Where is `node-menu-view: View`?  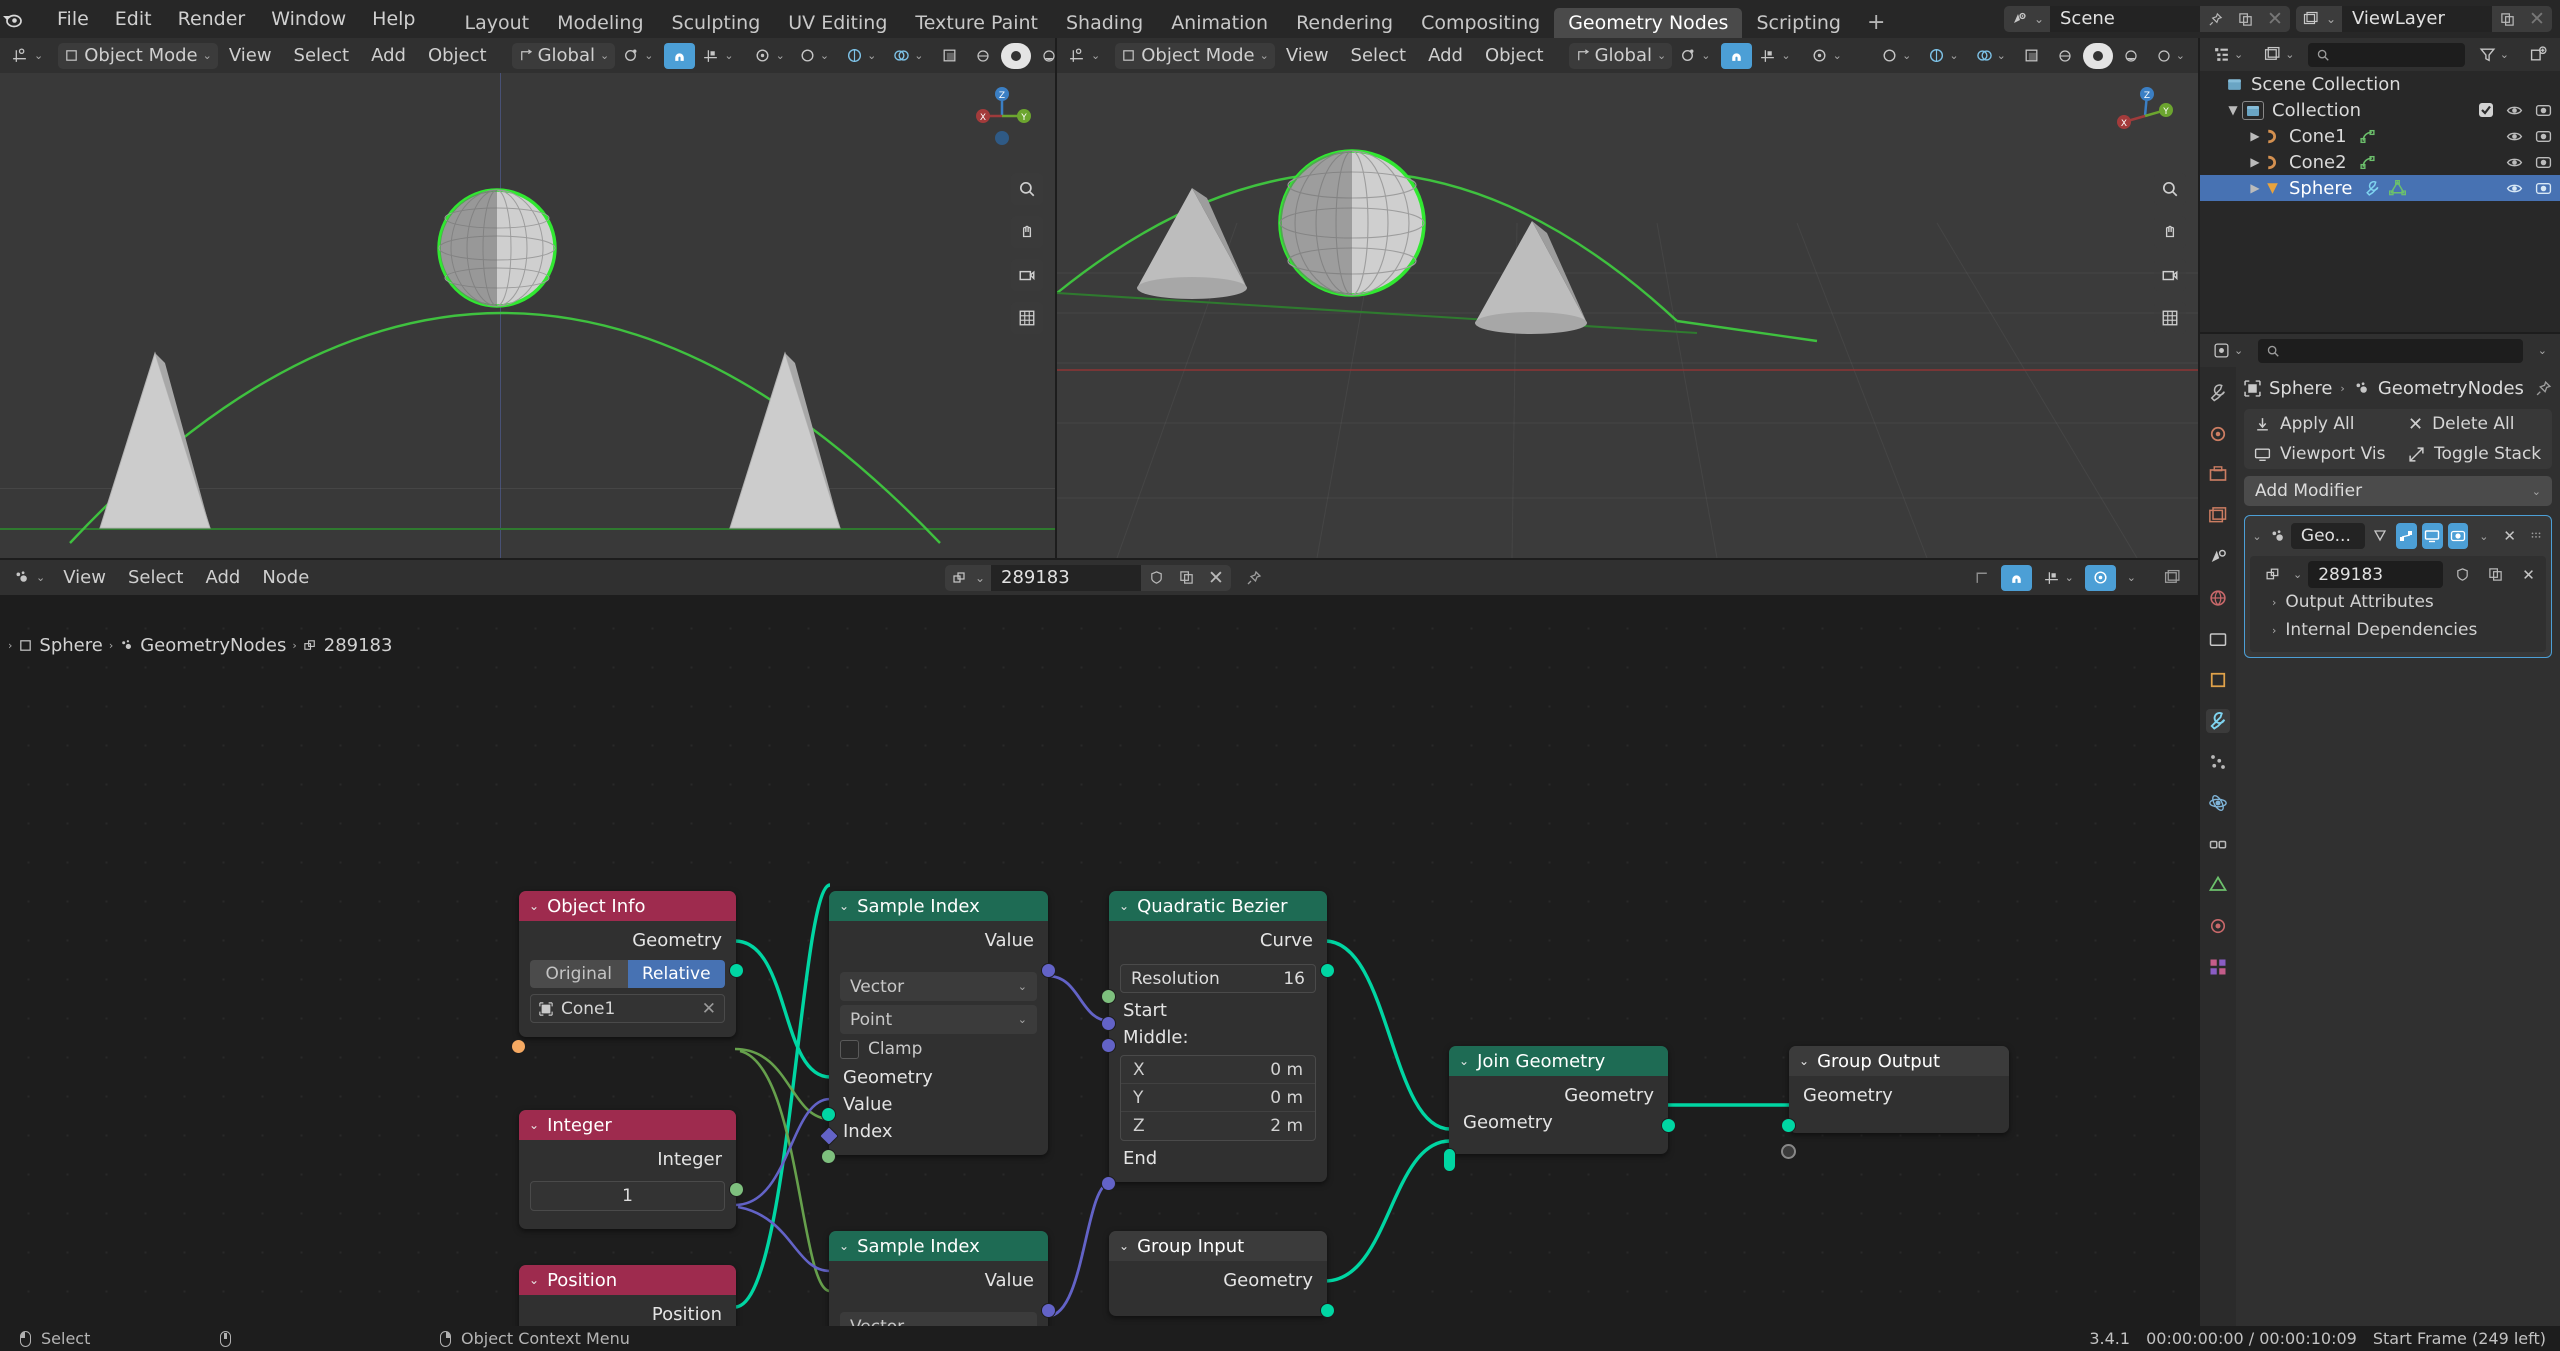 node-menu-view: View is located at coordinates (84, 577).